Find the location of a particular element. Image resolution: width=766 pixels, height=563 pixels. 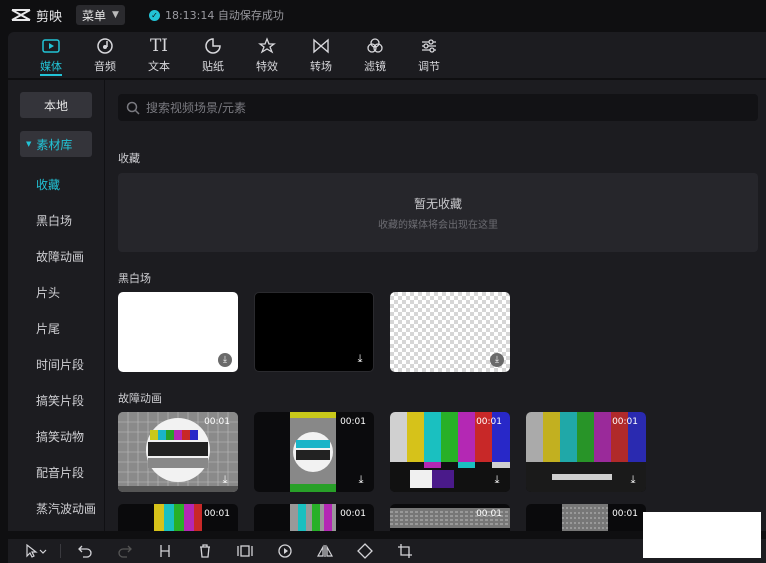

check-circle-icon: ✓ is located at coordinates (154, 15).